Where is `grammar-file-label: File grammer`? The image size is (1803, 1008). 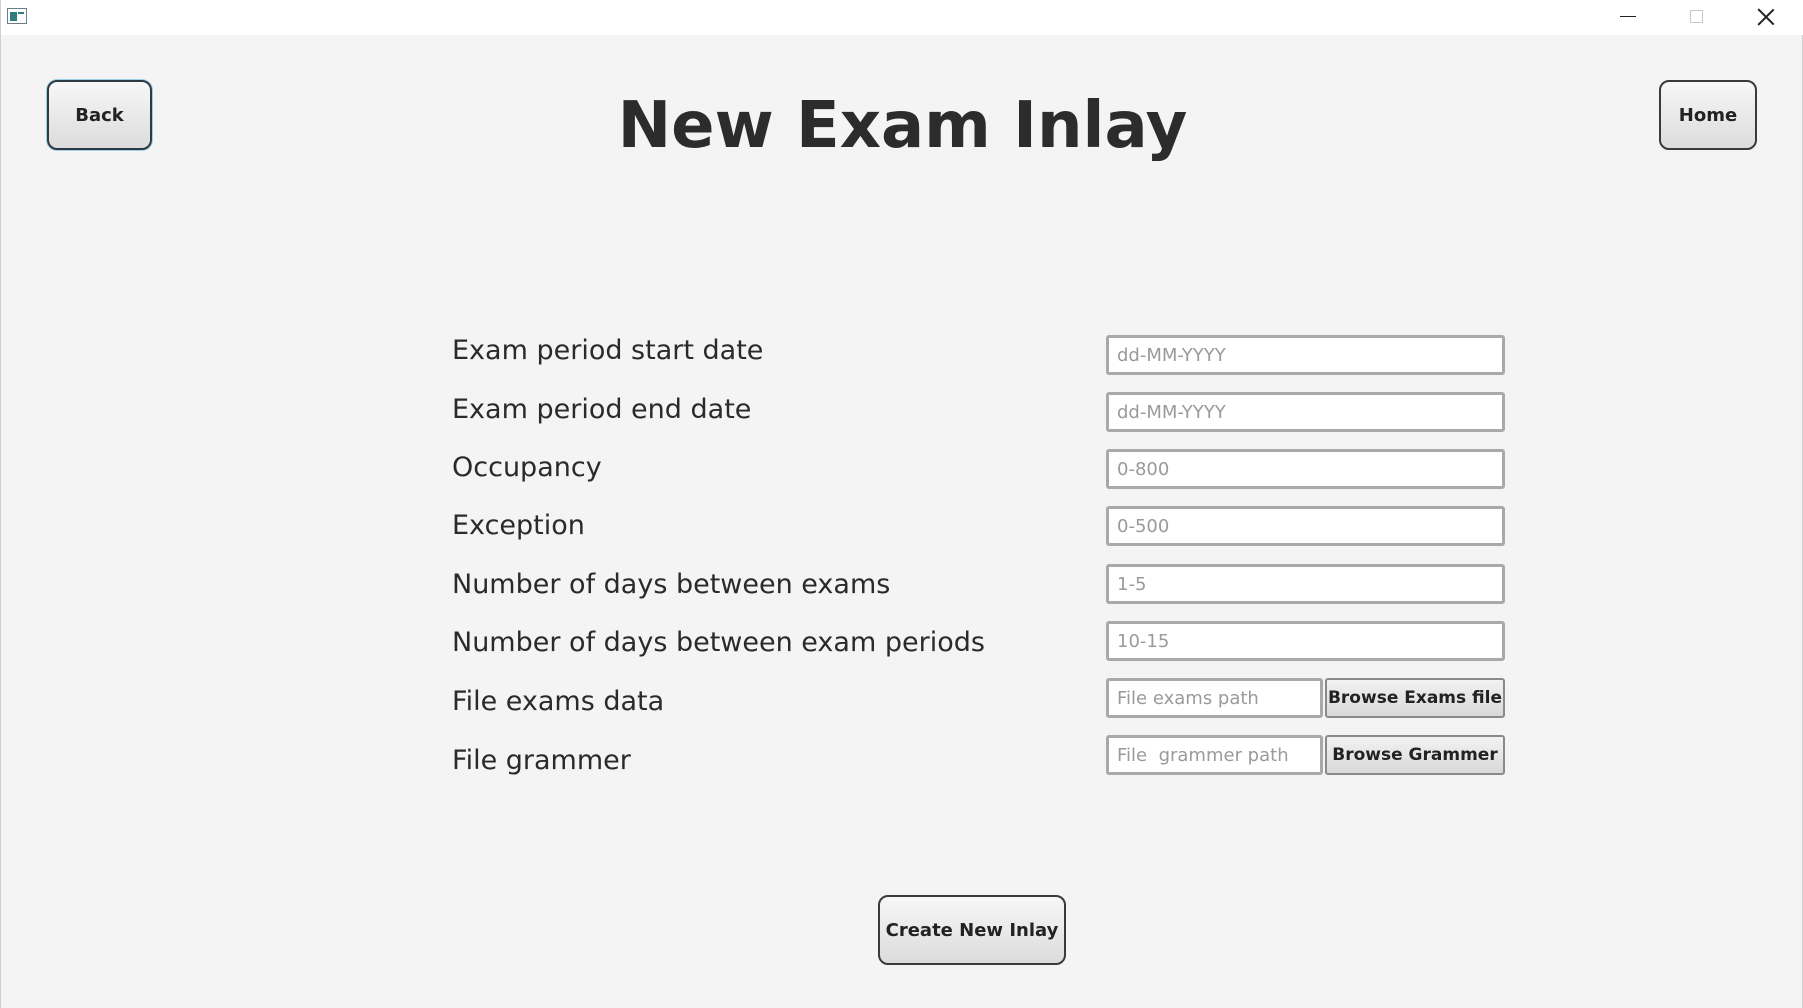
grammar-file-label: File grammer is located at coordinates (541, 760).